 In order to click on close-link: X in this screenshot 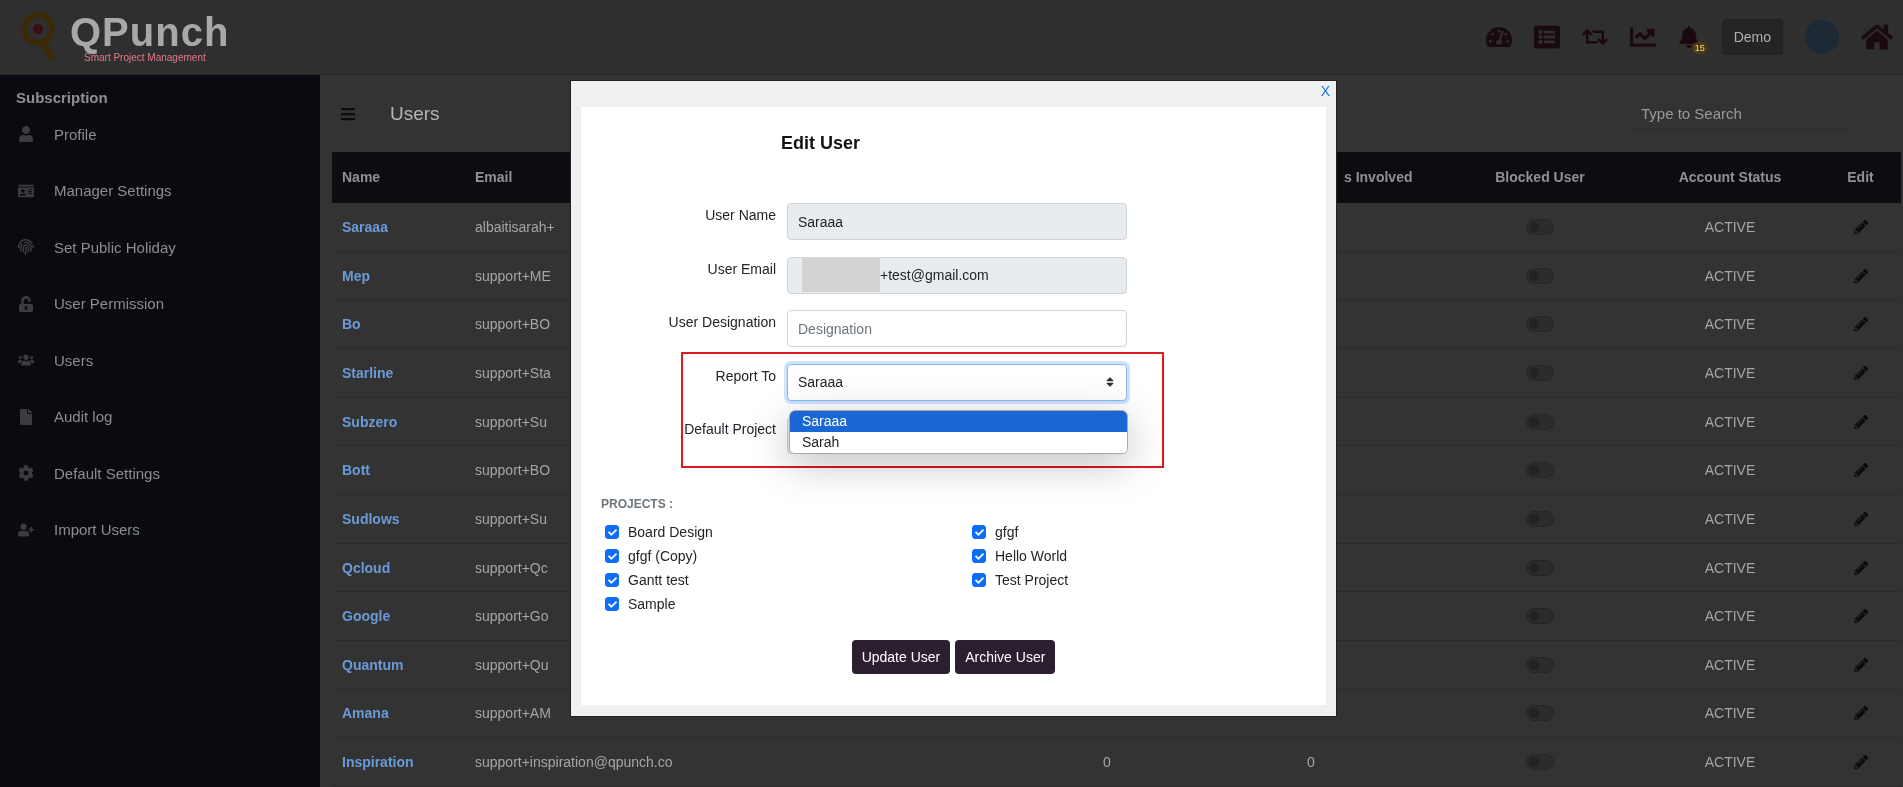, I will do `click(1325, 91)`.